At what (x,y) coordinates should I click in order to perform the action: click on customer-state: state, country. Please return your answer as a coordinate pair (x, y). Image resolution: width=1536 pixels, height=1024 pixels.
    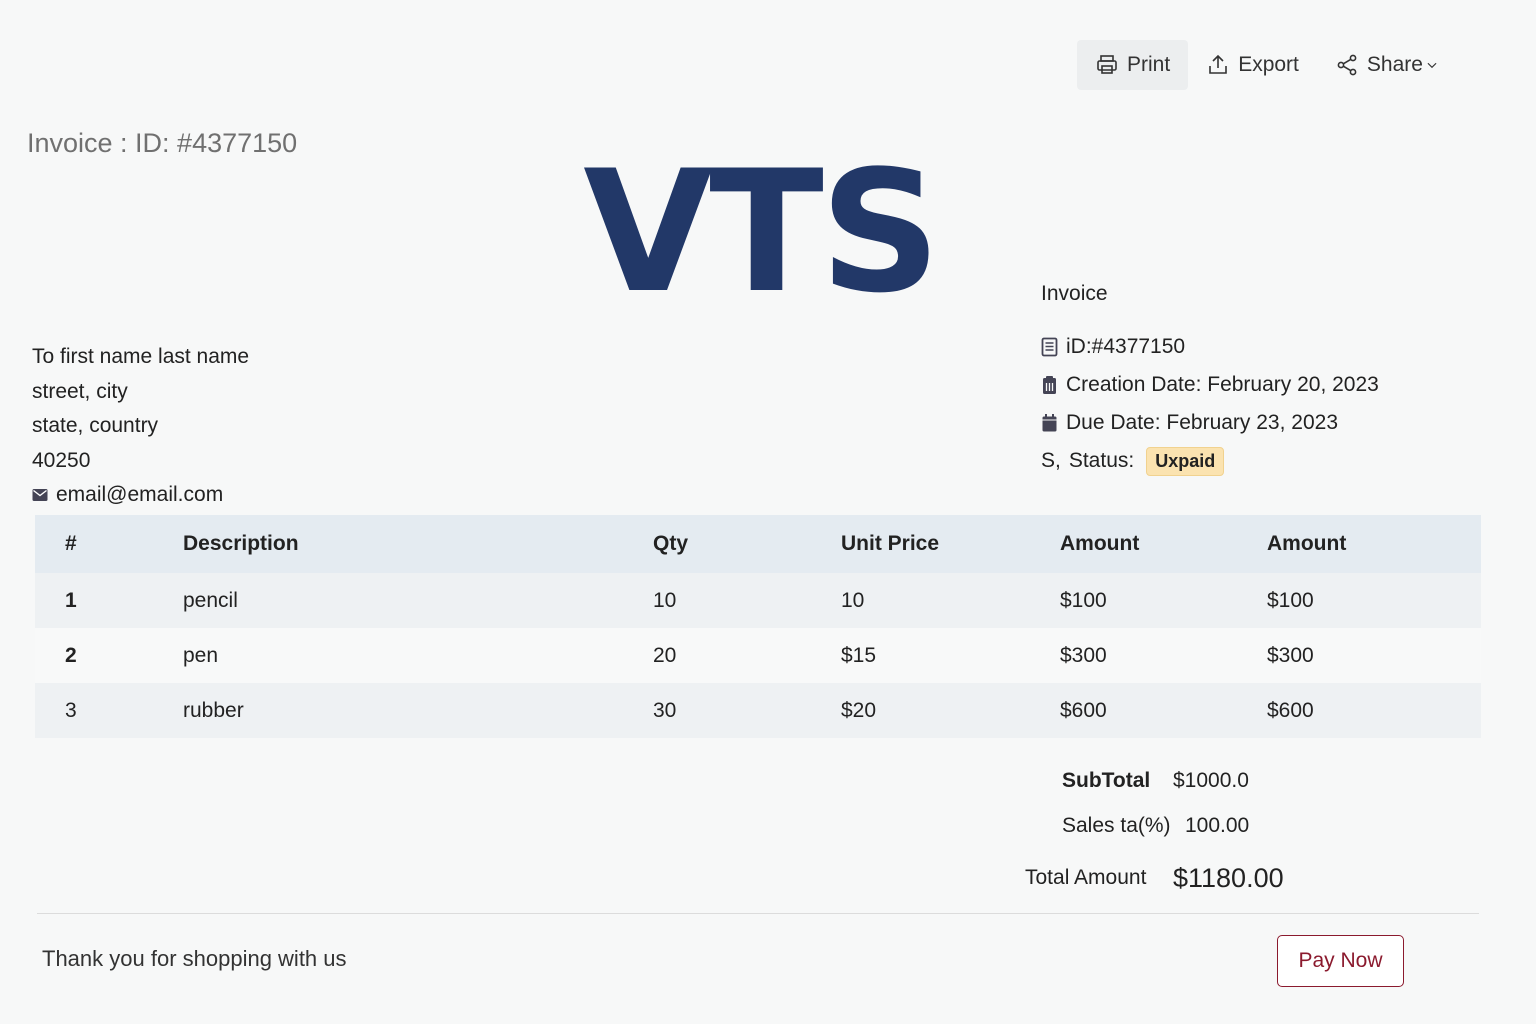
    Looking at the image, I should click on (95, 425).